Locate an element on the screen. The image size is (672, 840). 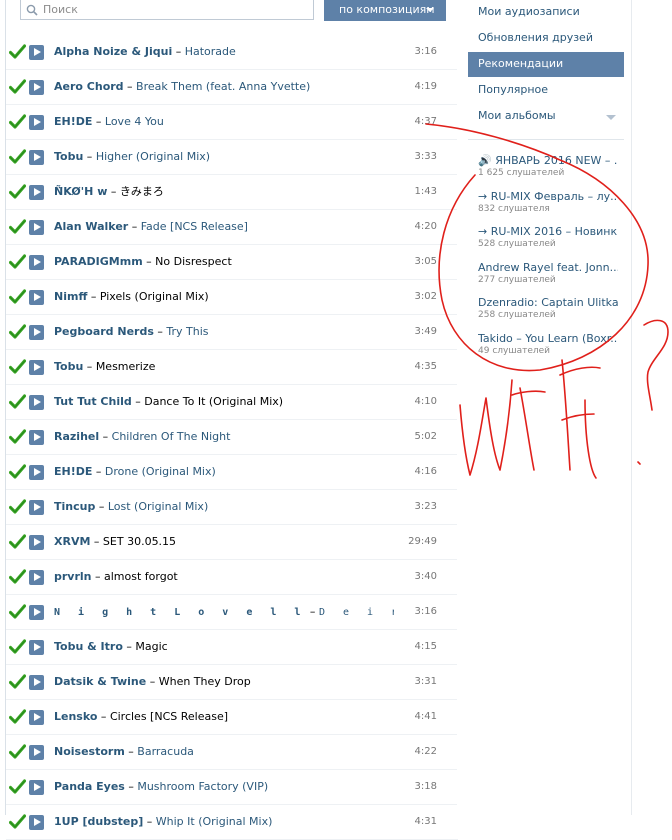
track-artist: N i g h t L o v e l l is located at coordinates (180, 612).